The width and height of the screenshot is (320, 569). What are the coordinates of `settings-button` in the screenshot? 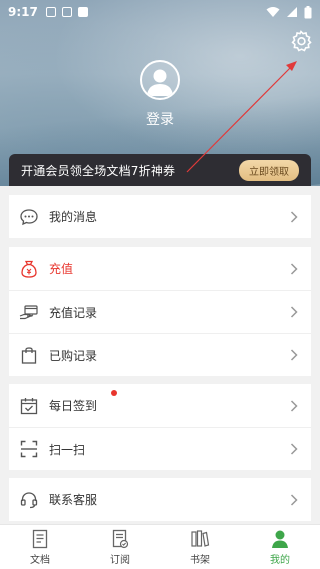 It's located at (301, 41).